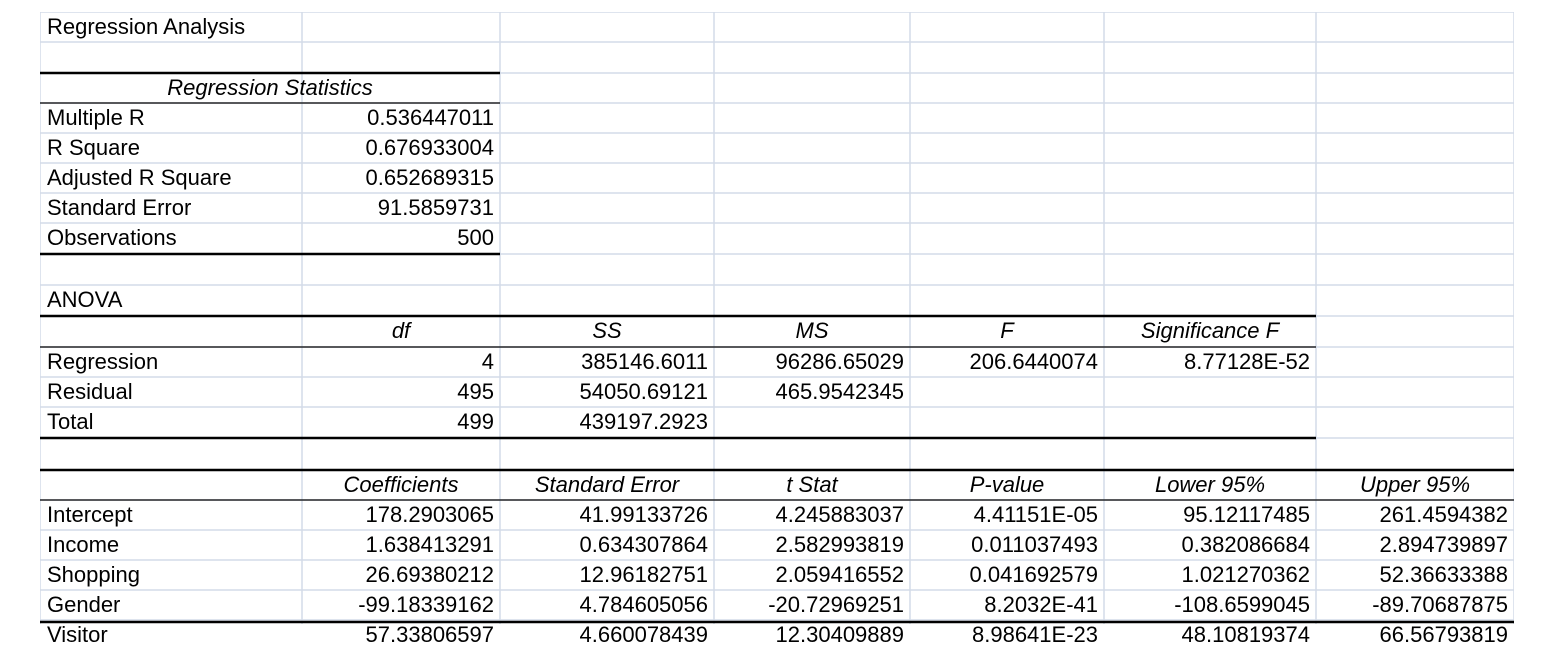  What do you see at coordinates (1245, 574) in the screenshot?
I see `coef-shopping-lower-95: 1.021270362` at bounding box center [1245, 574].